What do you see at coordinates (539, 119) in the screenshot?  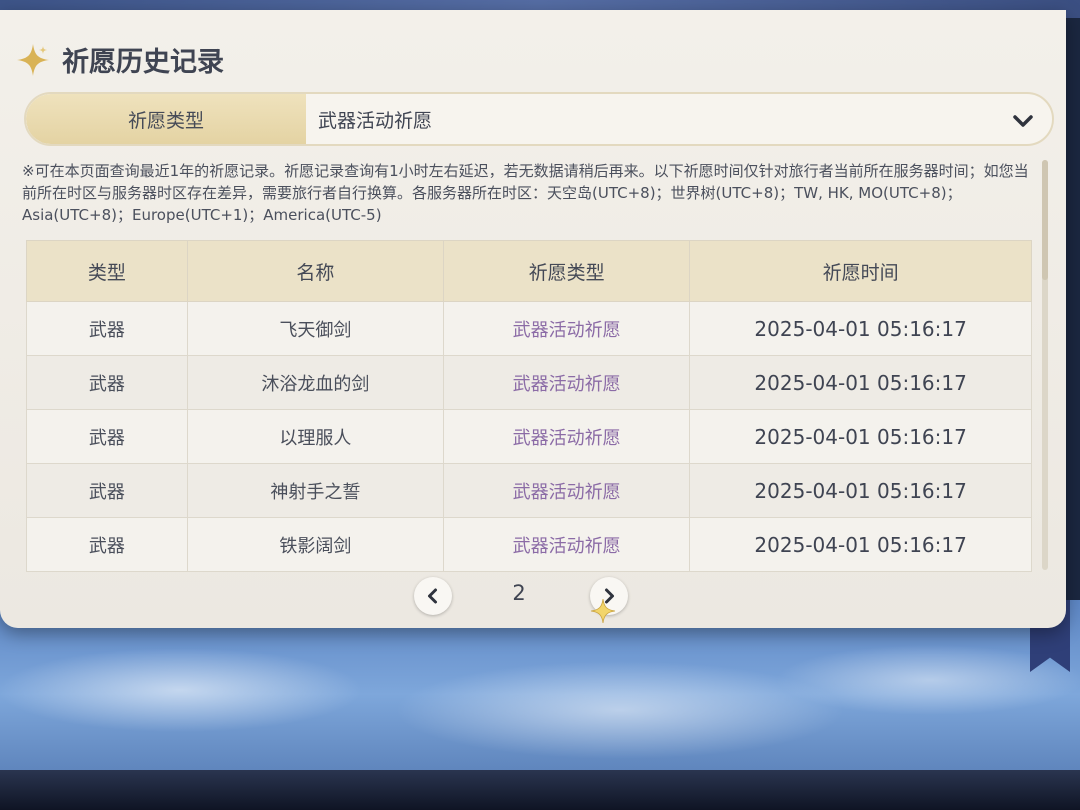 I see `wish-type-selector: 祈愿类型 武器活动祈愿` at bounding box center [539, 119].